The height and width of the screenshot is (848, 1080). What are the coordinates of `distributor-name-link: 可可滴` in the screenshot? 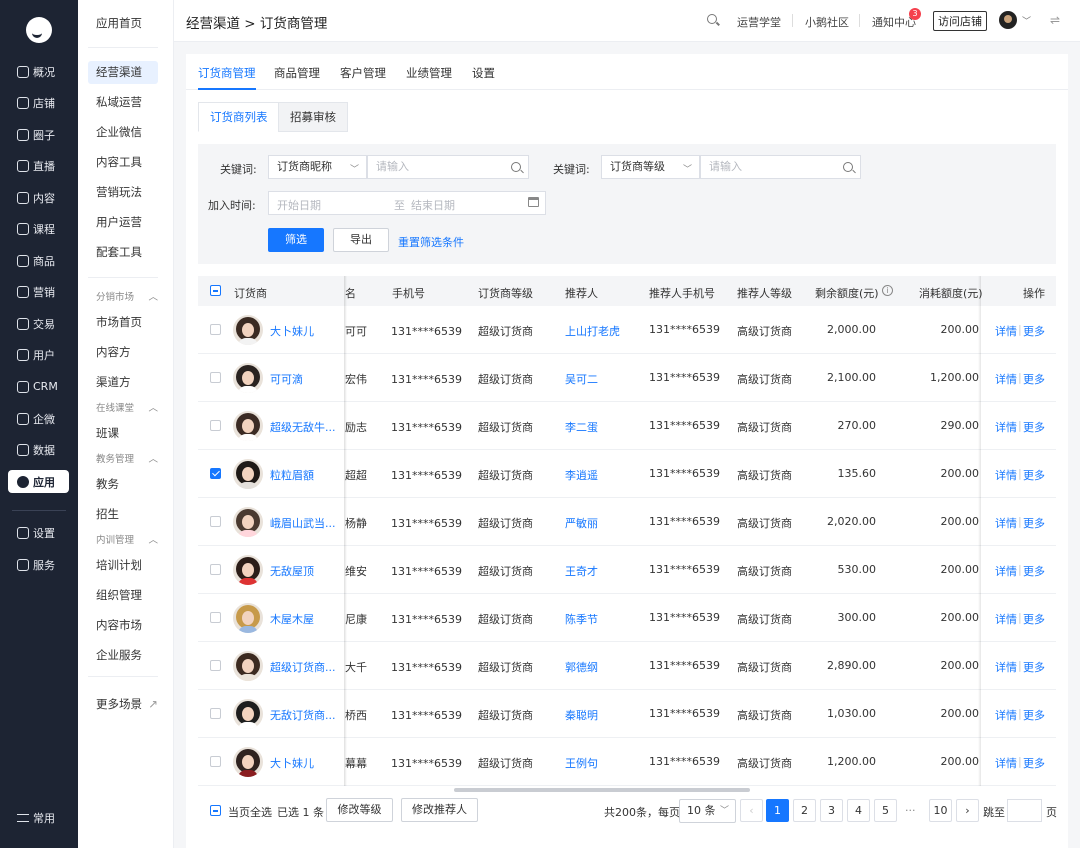 It's located at (286, 379).